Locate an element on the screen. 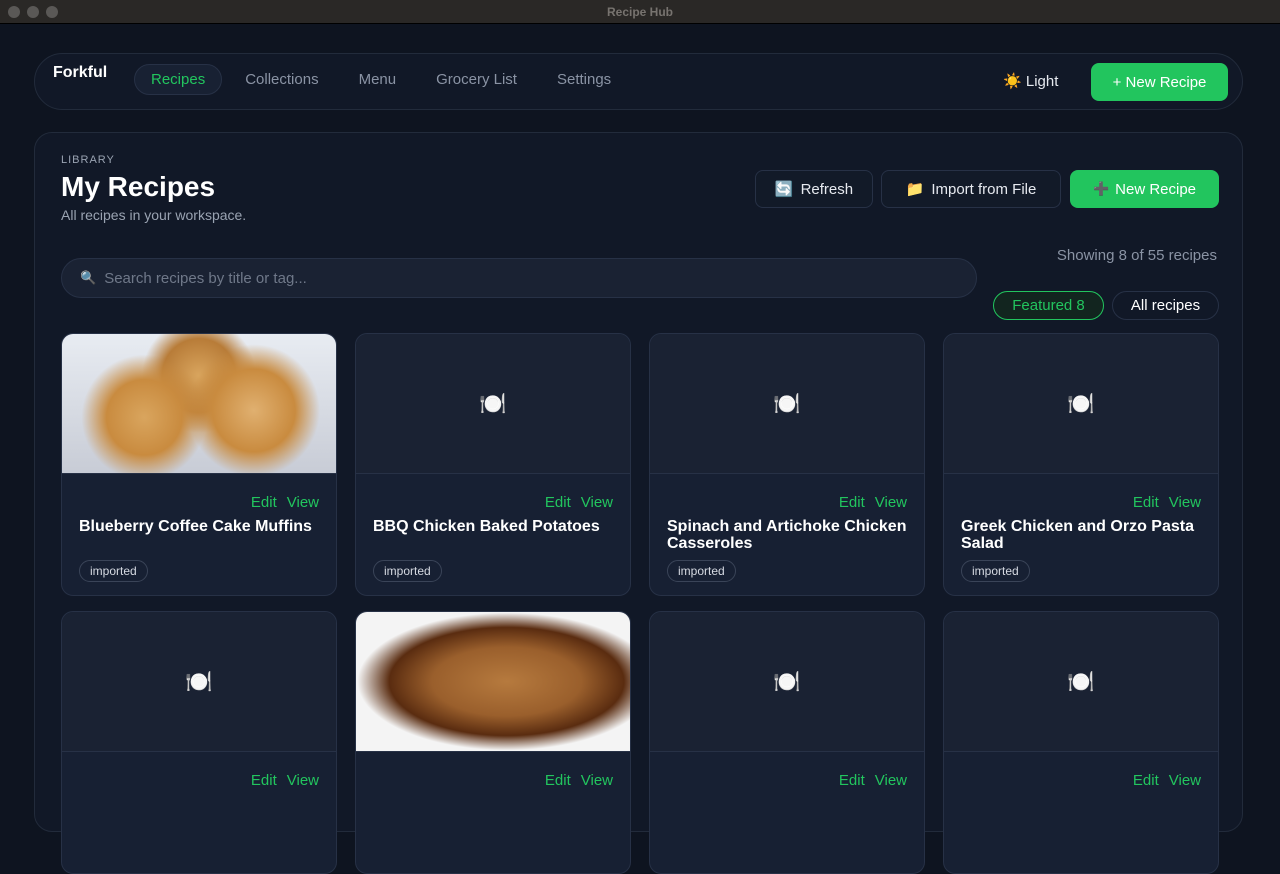 The height and width of the screenshot is (874, 1280). nav-grocery-list: Grocery List is located at coordinates (476, 79).